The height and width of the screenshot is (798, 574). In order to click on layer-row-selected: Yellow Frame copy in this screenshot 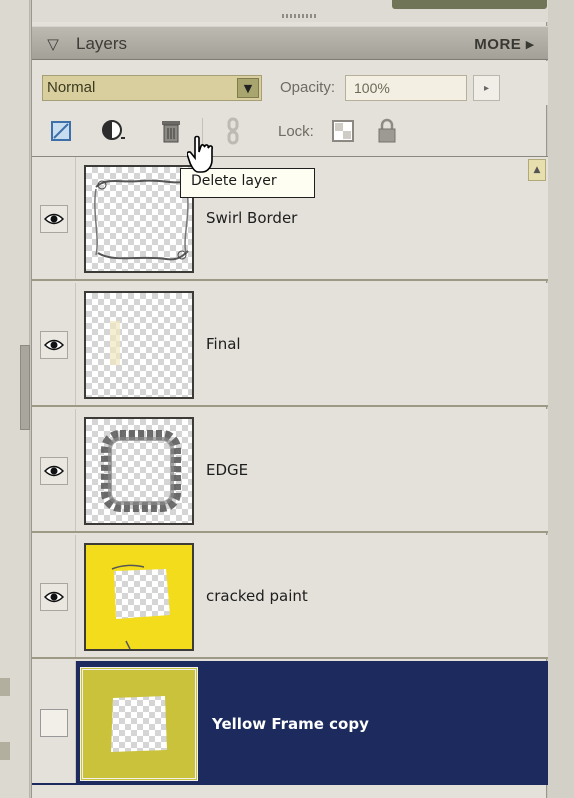, I will do `click(290, 723)`.